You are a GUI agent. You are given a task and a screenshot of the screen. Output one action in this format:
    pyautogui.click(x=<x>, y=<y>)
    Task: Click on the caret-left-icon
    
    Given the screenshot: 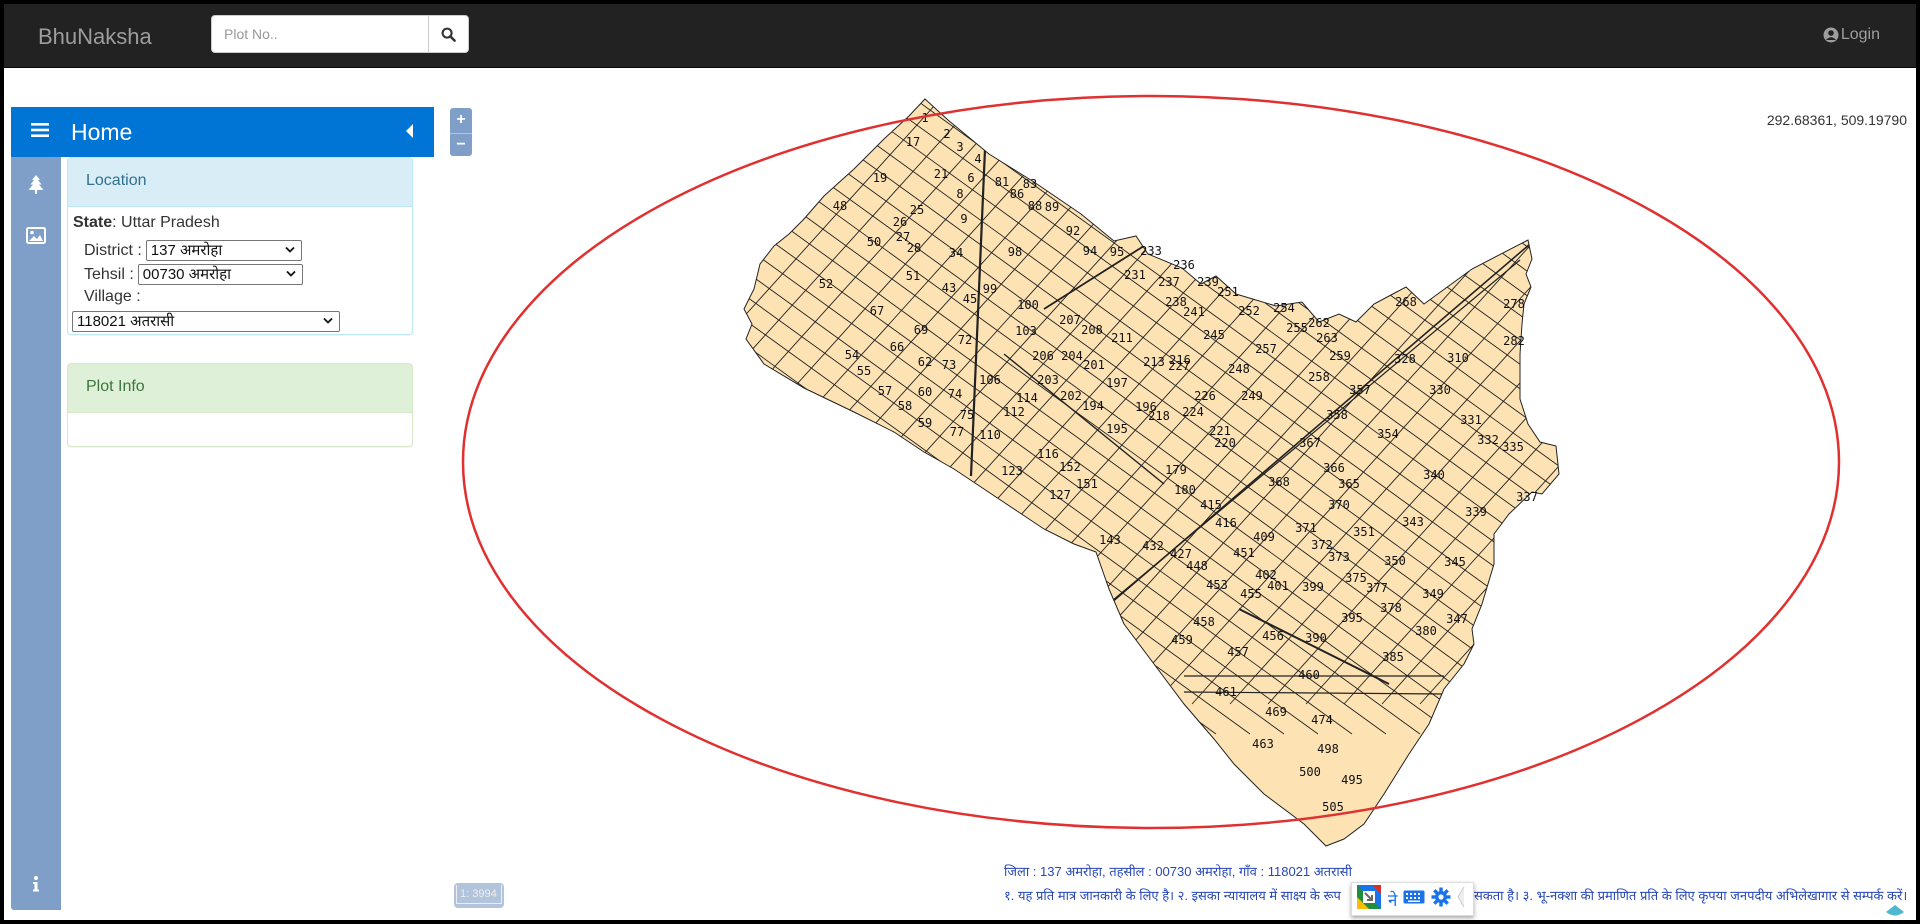 What is the action you would take?
    pyautogui.click(x=409, y=133)
    